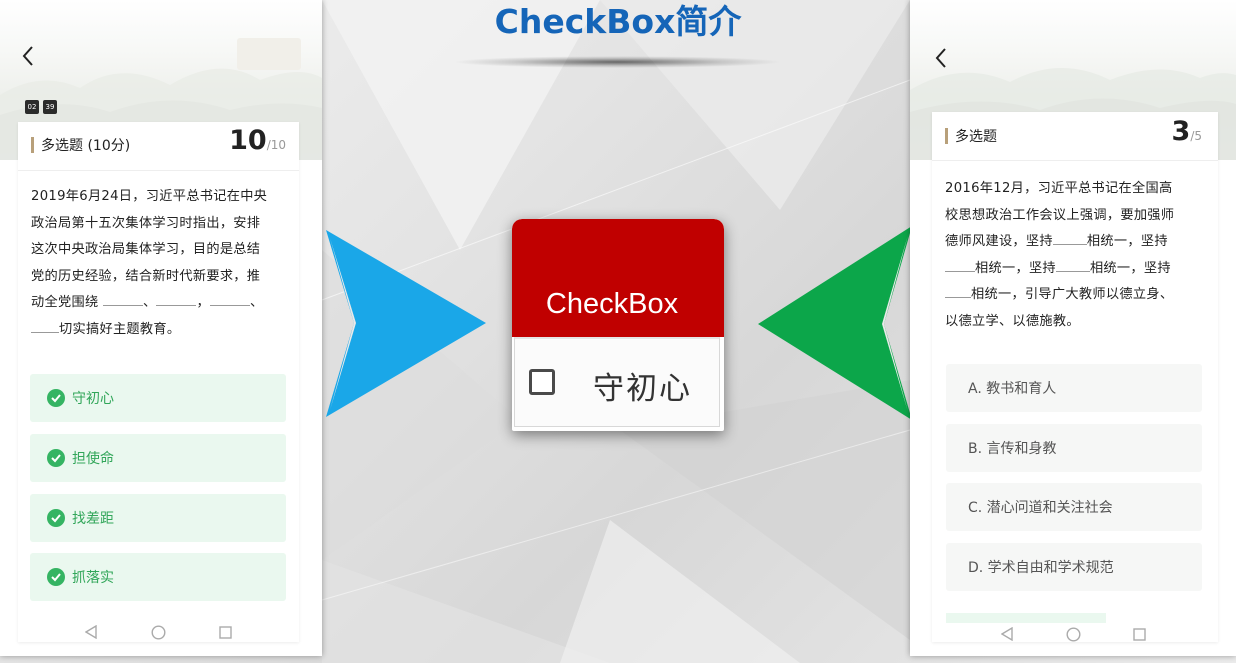 This screenshot has width=1236, height=663. I want to click on option-label: 抓落实, so click(93, 578).